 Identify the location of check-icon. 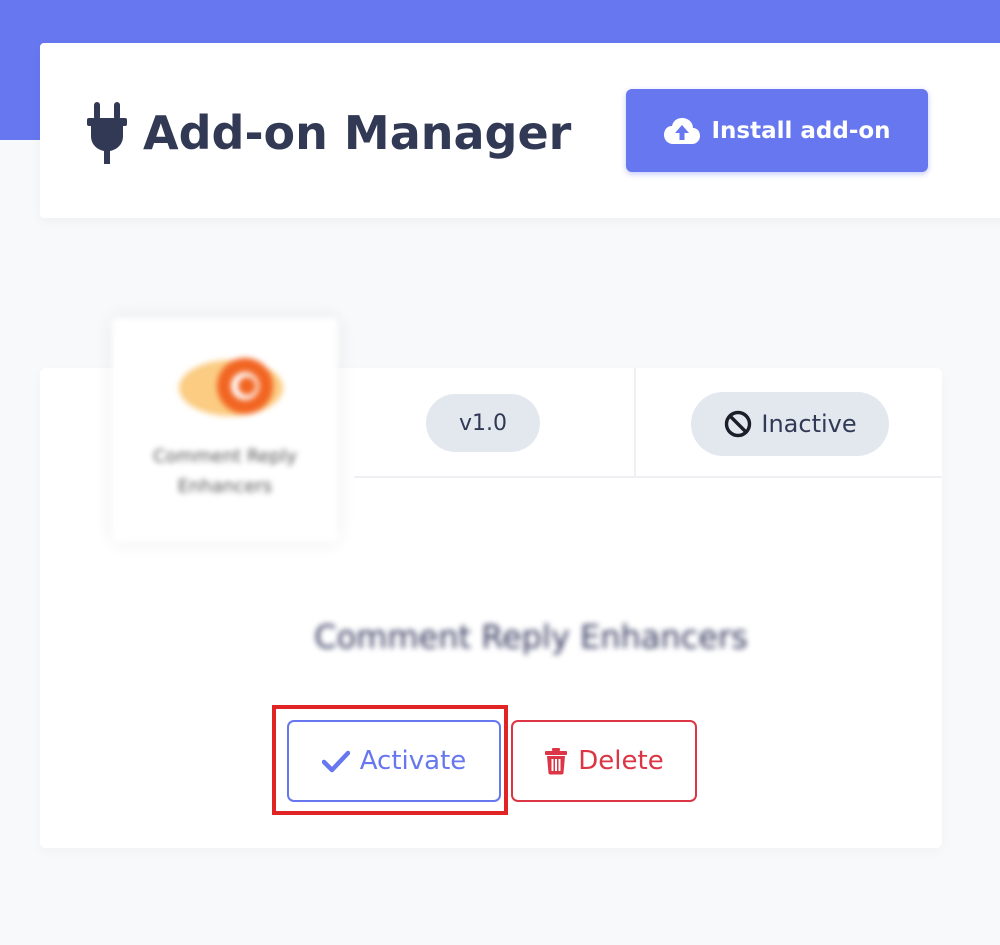
(335, 761).